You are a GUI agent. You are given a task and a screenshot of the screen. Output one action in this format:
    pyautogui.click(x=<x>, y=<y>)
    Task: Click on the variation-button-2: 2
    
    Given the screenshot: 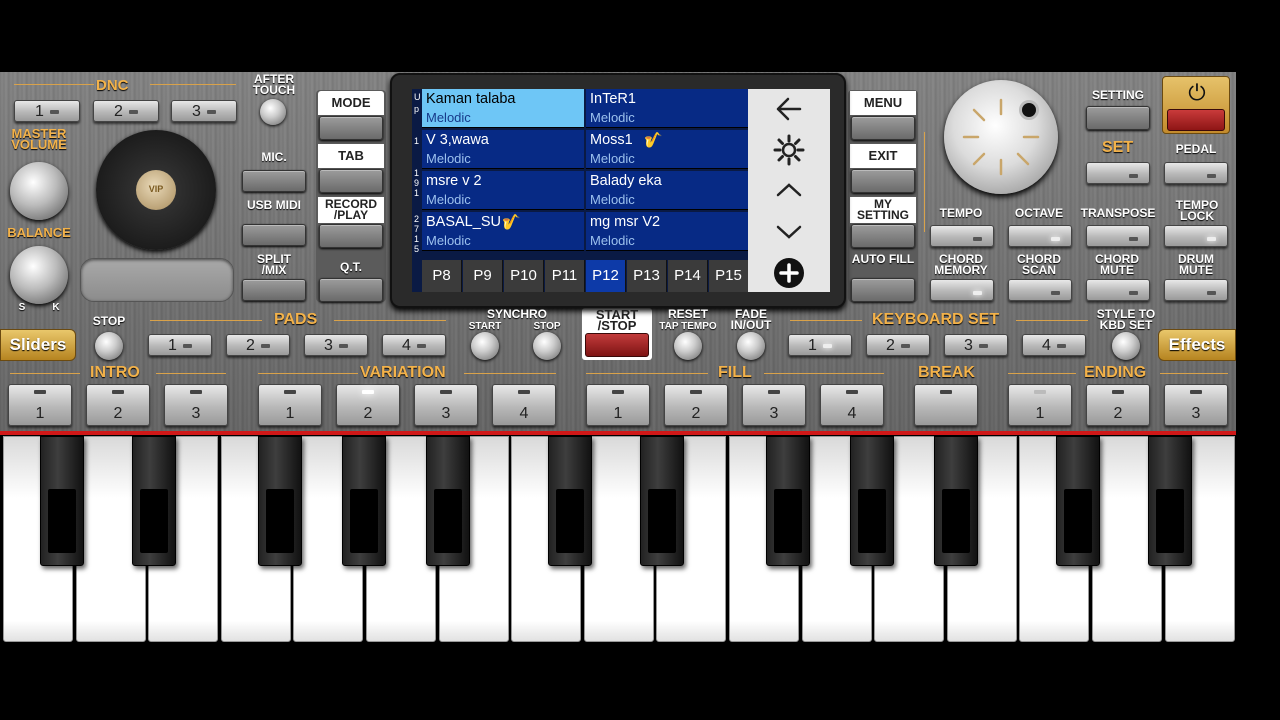 What is the action you would take?
    pyautogui.click(x=368, y=405)
    